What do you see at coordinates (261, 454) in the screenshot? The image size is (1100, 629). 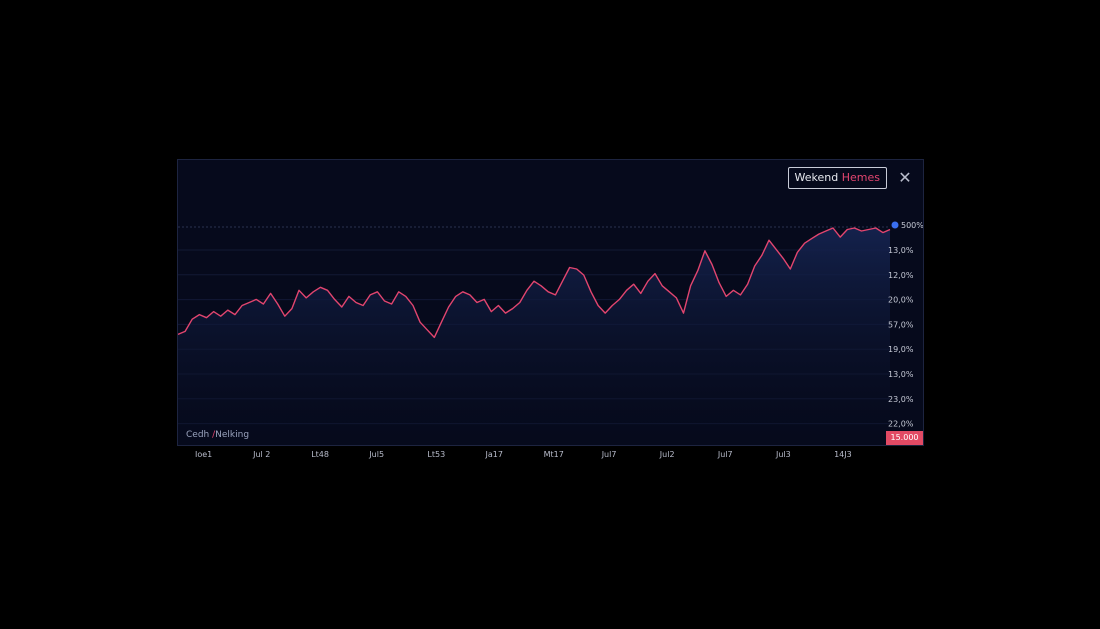 I see `x-tick-label: Jul 2` at bounding box center [261, 454].